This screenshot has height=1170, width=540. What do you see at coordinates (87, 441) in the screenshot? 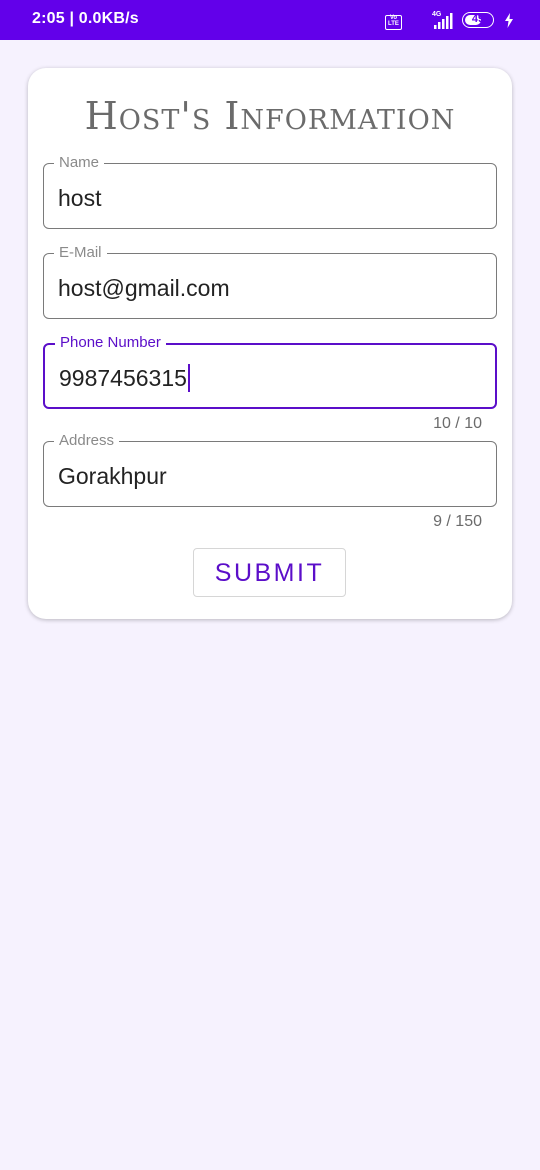
I see `address-field-label: Address` at bounding box center [87, 441].